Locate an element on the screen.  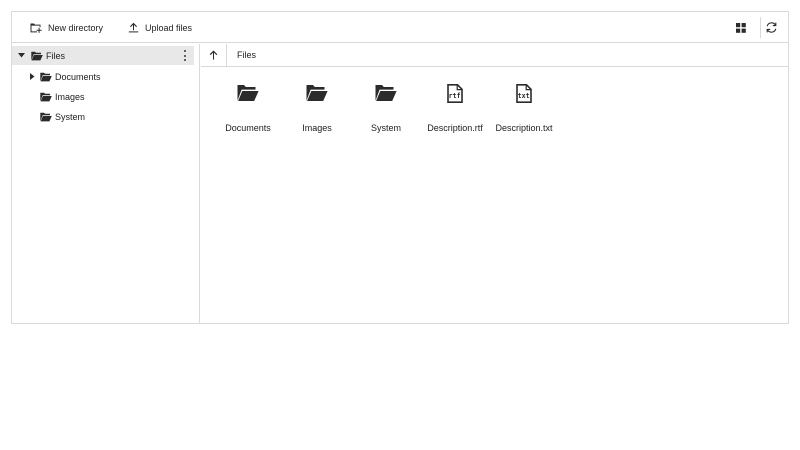
tree-item-documents: Documents is located at coordinates (56, 76).